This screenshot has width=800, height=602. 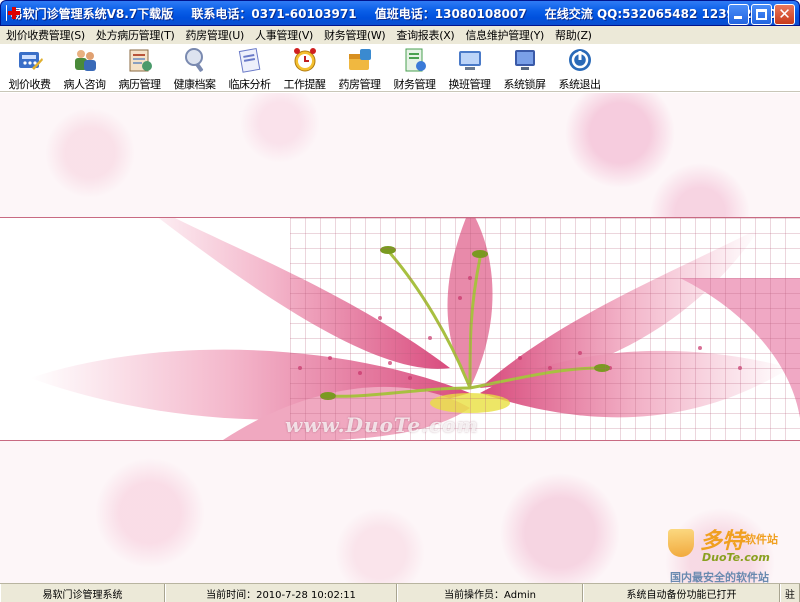 What do you see at coordinates (580, 84) in the screenshot?
I see `tool-label: 系统退出` at bounding box center [580, 84].